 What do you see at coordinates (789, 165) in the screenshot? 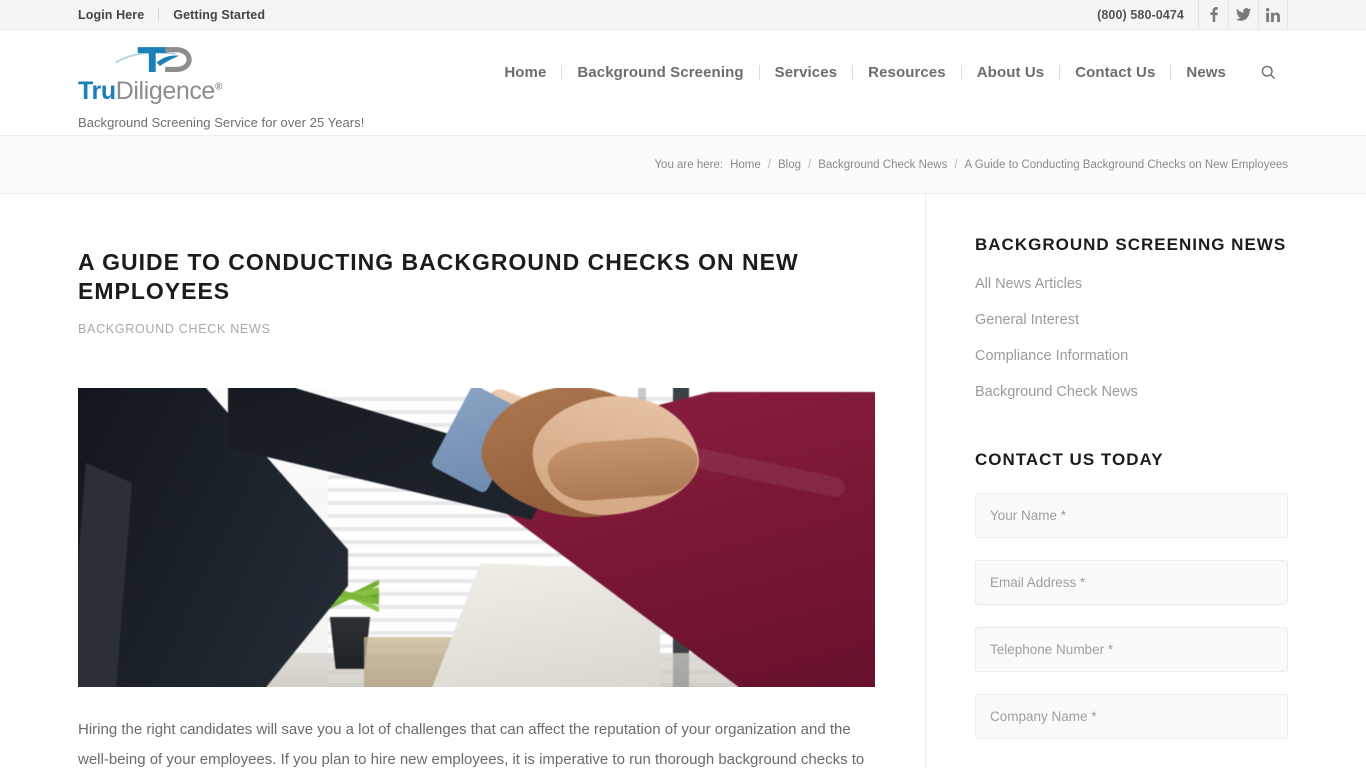
I see `breadcrumb-item-blog: Blog` at bounding box center [789, 165].